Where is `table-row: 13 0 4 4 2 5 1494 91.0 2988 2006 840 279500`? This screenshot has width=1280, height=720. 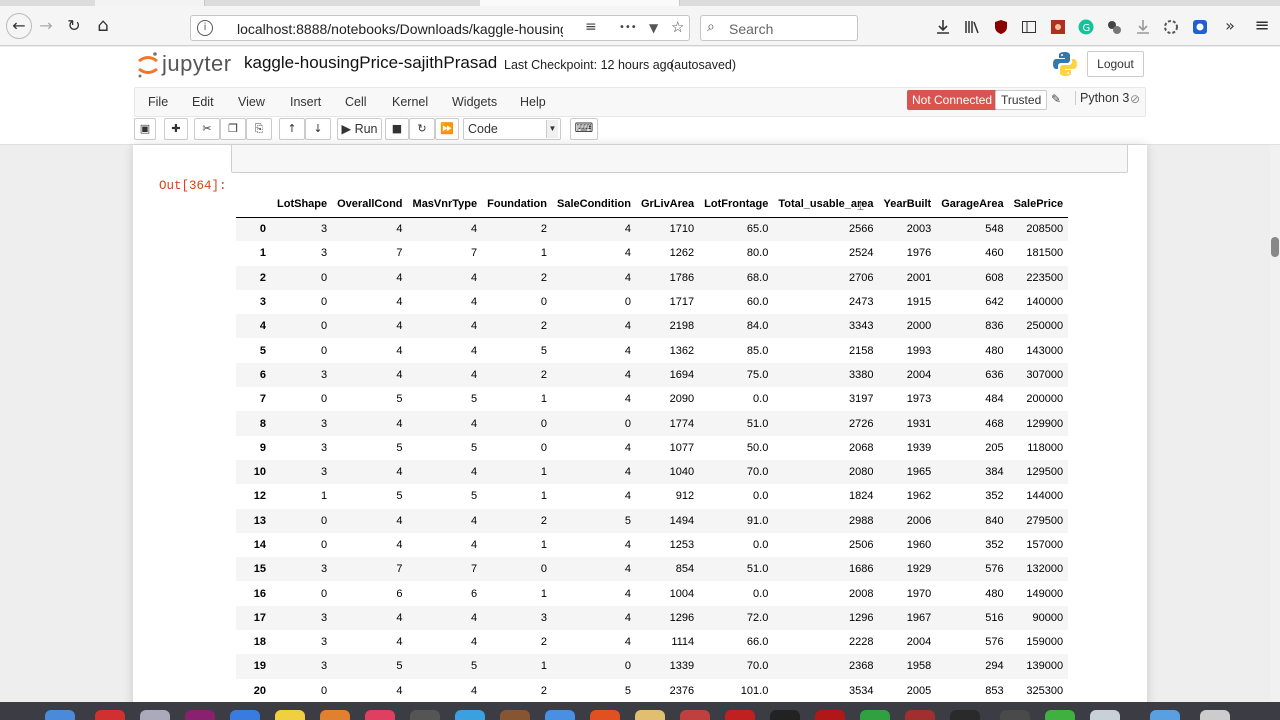 table-row: 13 0 4 4 2 5 1494 91.0 2988 2006 840 279500 is located at coordinates (652, 520).